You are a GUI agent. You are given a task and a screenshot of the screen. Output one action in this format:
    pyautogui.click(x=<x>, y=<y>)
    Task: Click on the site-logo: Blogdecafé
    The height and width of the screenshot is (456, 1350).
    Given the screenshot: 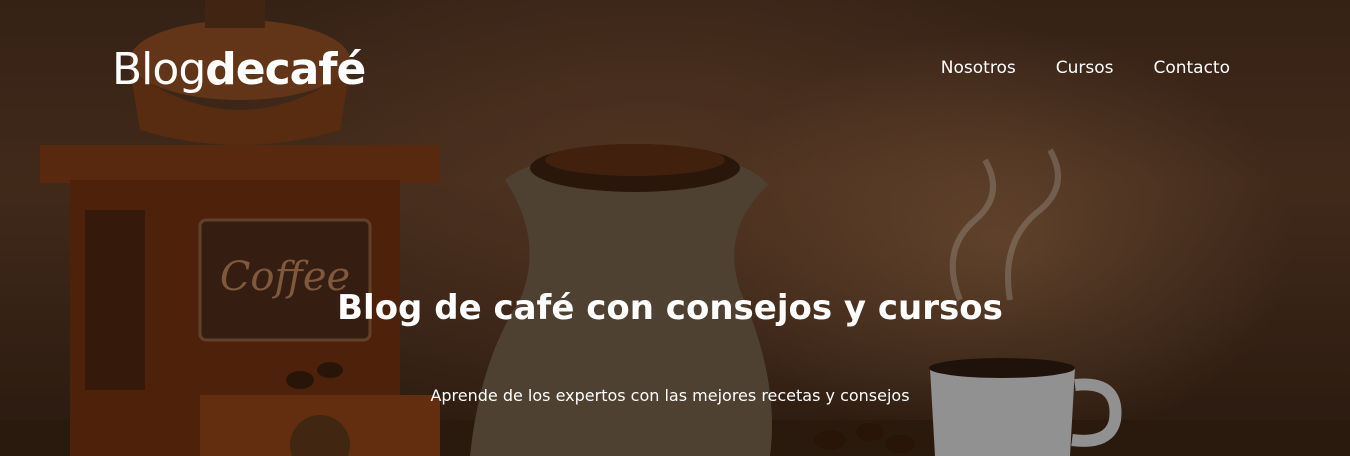 What is the action you would take?
    pyautogui.click(x=239, y=70)
    